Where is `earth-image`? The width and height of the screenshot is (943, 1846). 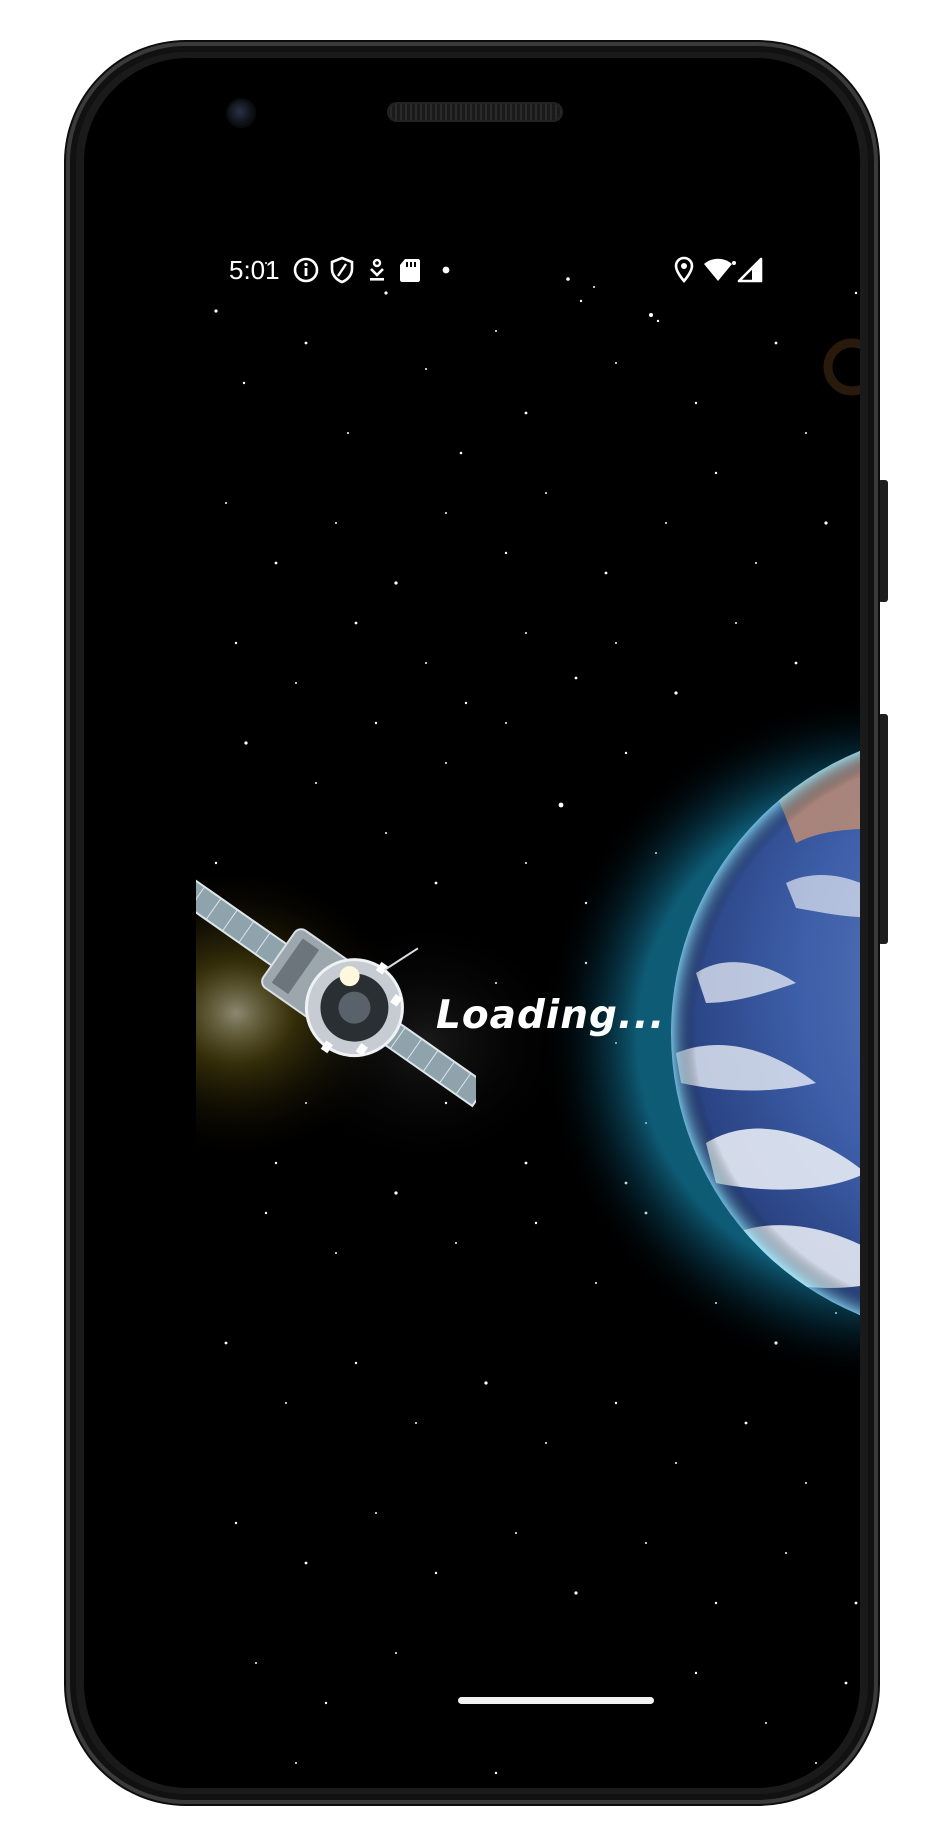 earth-image is located at coordinates (763, 1043).